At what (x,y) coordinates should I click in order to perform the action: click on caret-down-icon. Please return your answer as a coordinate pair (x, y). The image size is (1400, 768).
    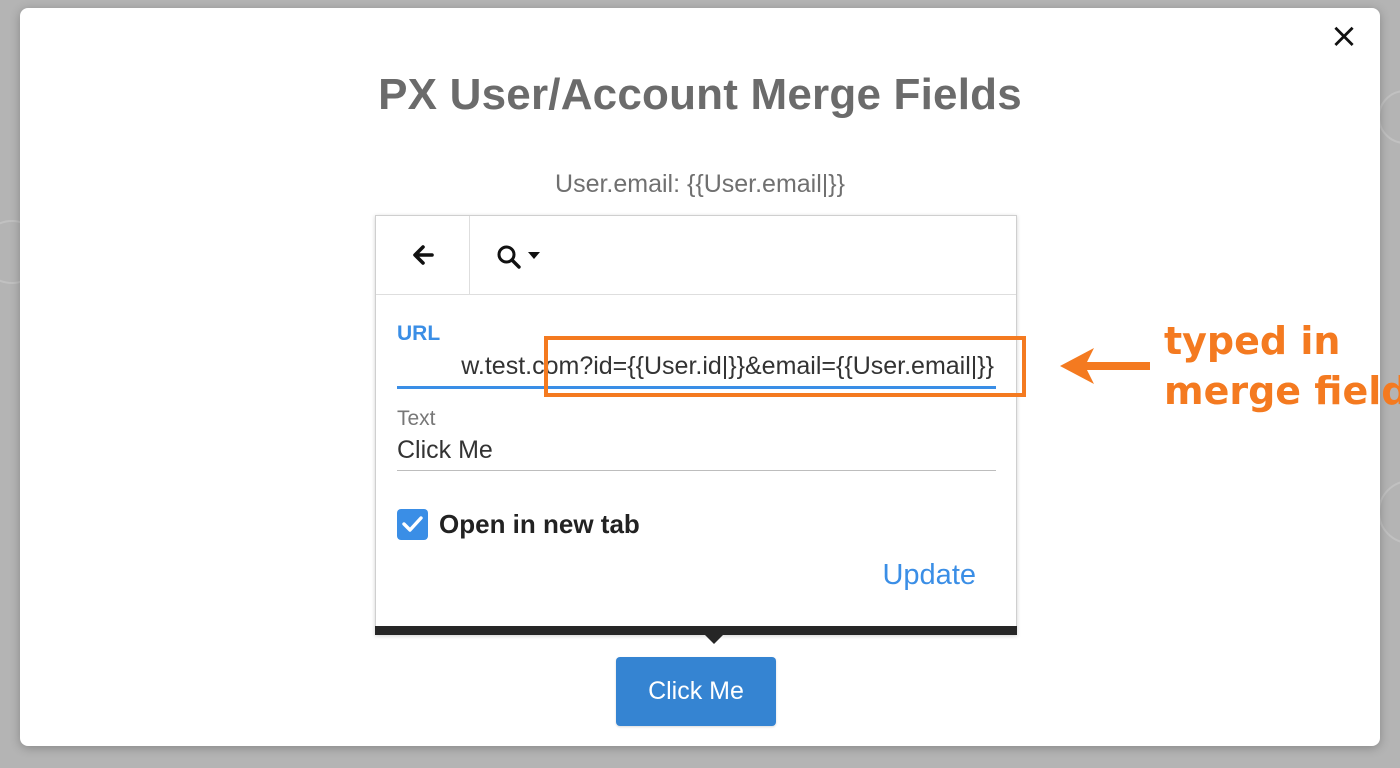
    Looking at the image, I should click on (534, 255).